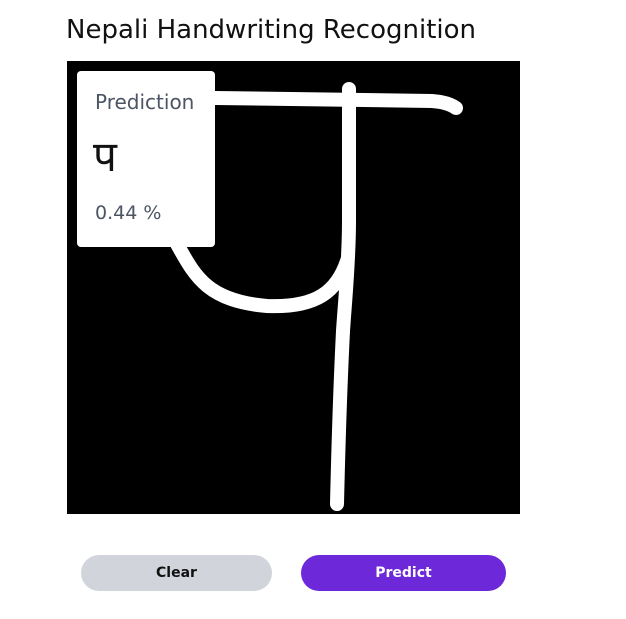 The image size is (626, 619). What do you see at coordinates (271, 30) in the screenshot?
I see `page-title: Nepali Handwriting Recognition` at bounding box center [271, 30].